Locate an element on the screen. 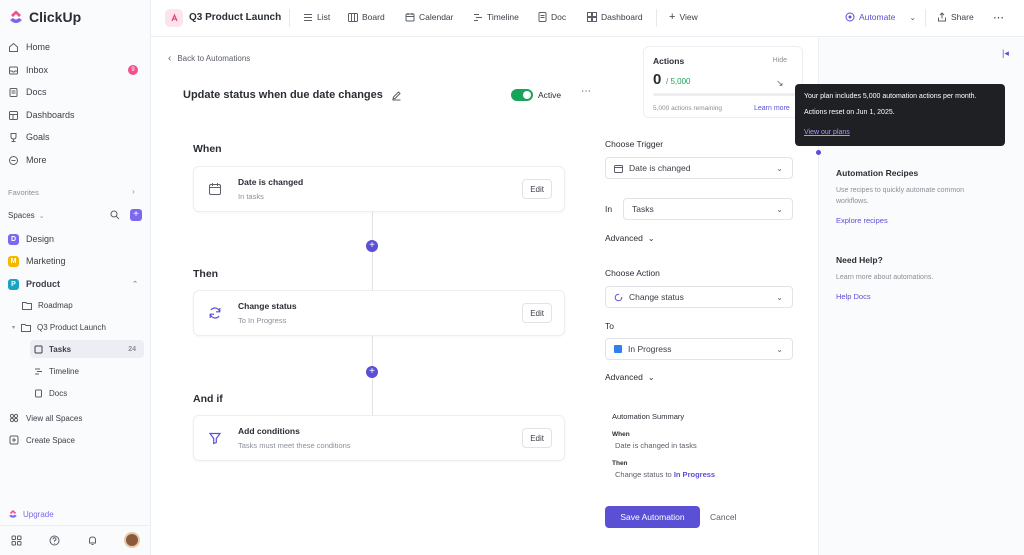  location-select: Tasks ⌄ is located at coordinates (708, 209).